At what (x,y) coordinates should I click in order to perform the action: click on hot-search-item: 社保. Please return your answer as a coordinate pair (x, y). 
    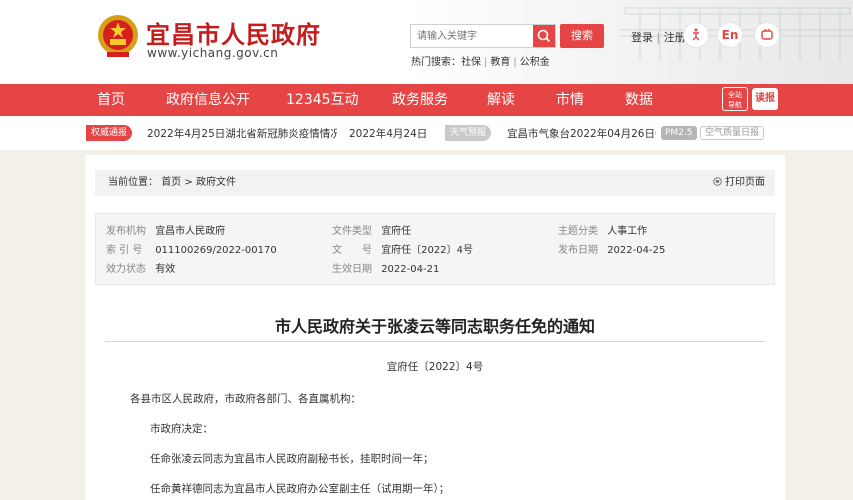
    Looking at the image, I should click on (471, 62).